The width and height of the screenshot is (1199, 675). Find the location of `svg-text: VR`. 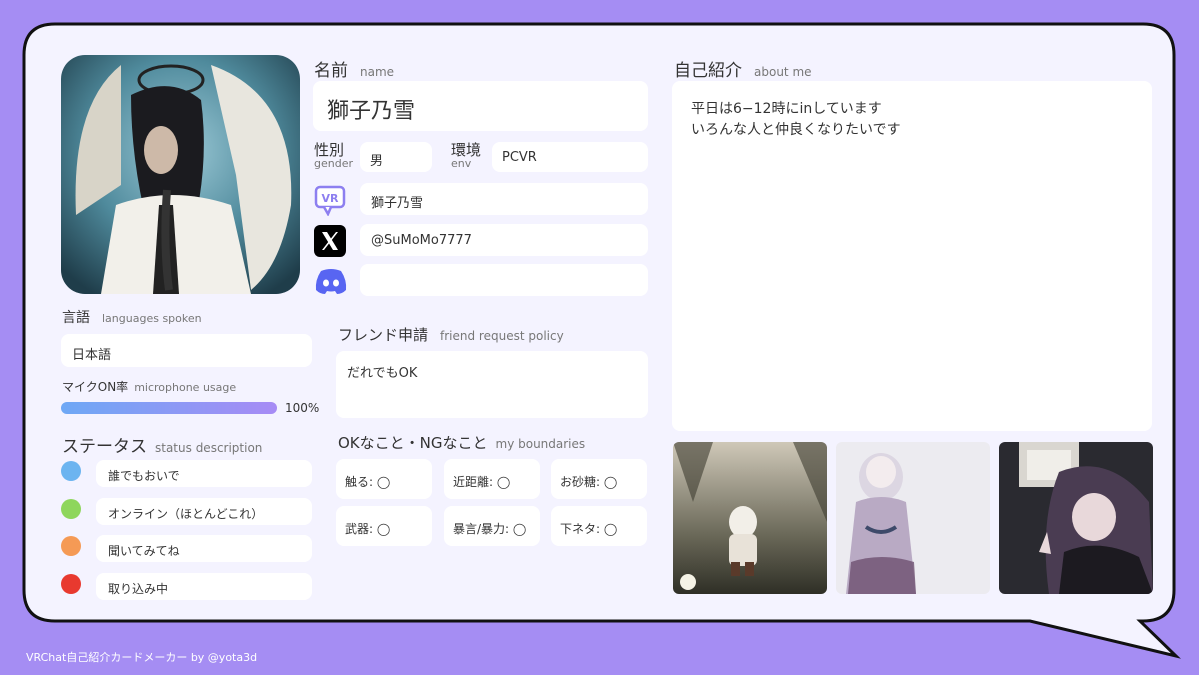

svg-text: VR is located at coordinates (331, 198).